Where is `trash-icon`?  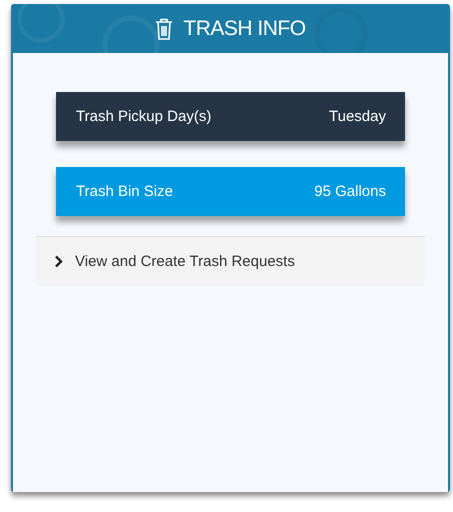
trash-icon is located at coordinates (164, 29).